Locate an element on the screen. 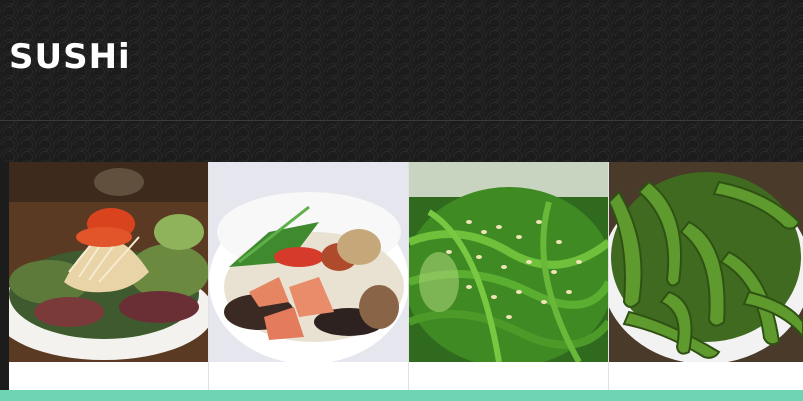  gallery-item-seaweed is located at coordinates (509, 276).